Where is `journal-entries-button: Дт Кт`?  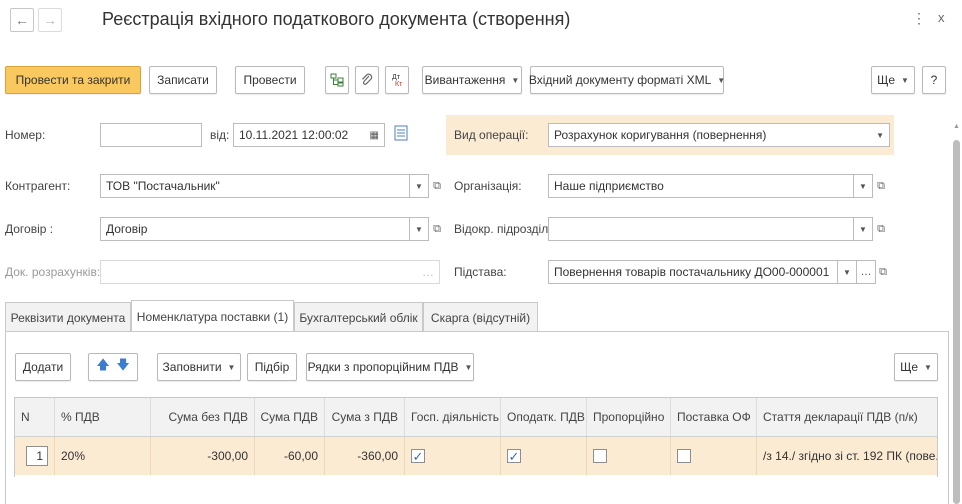
journal-entries-button: Дт Кт is located at coordinates (397, 80).